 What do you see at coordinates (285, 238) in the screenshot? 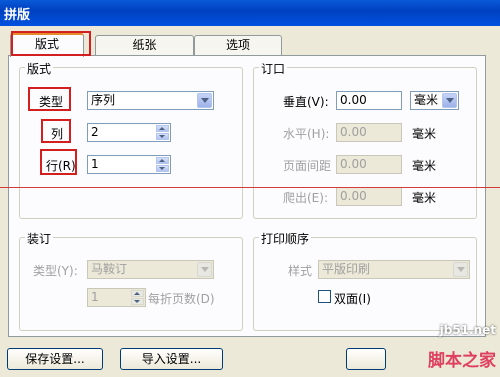
I see `print-order-group-title: 打印顺序` at bounding box center [285, 238].